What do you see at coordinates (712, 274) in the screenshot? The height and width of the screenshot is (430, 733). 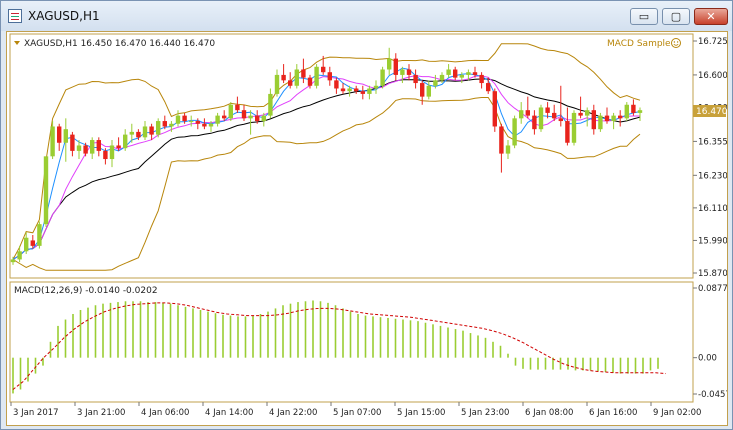 I see `price-tick-label: 15.870` at bounding box center [712, 274].